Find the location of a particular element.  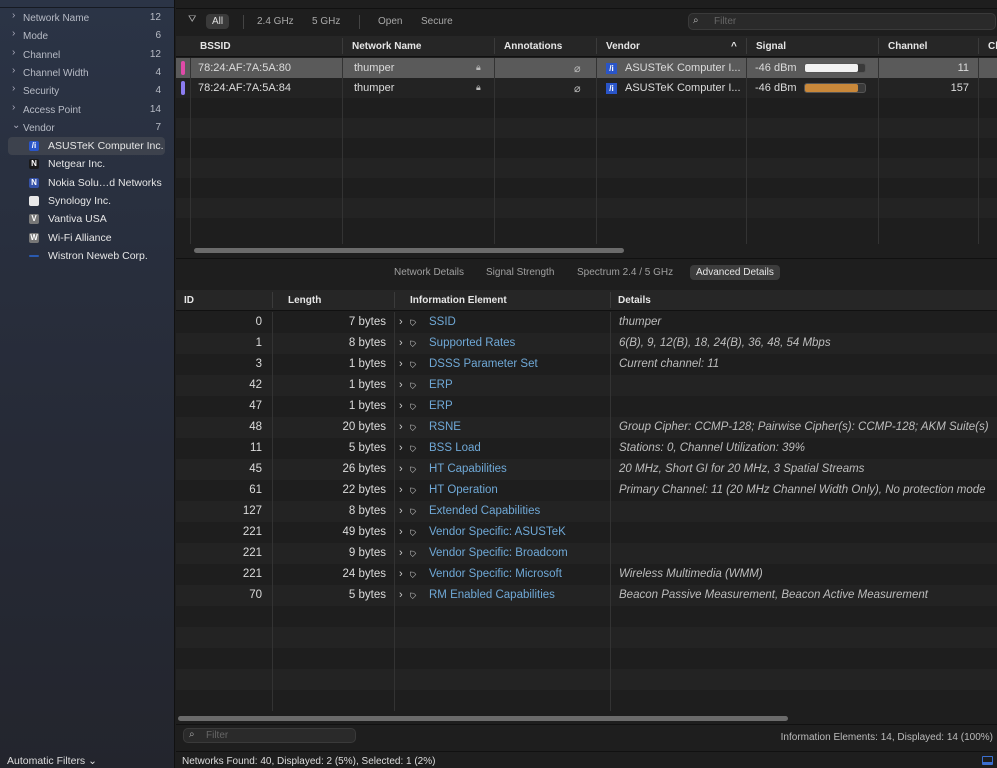

filter-group-security: › Security 4 is located at coordinates (87, 91).